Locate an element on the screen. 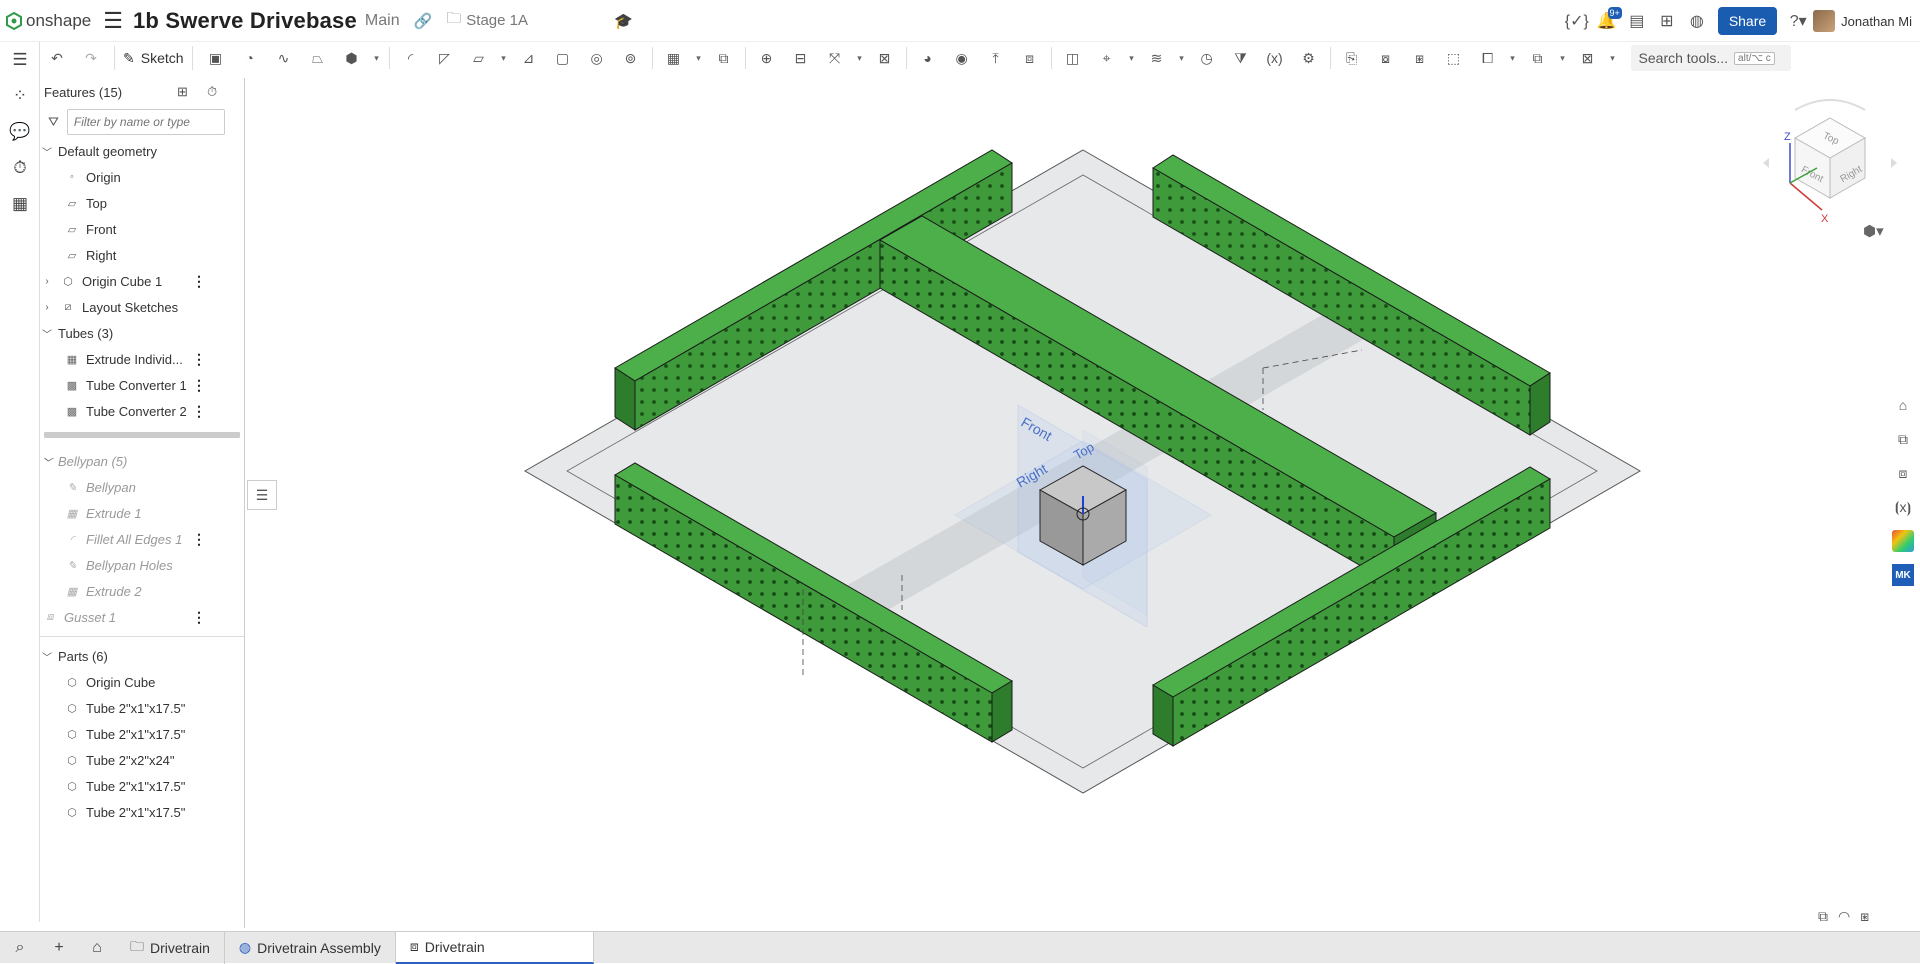  feature-extrude-individual: ▦ Extrude Individ... ⋮ is located at coordinates (142, 359).